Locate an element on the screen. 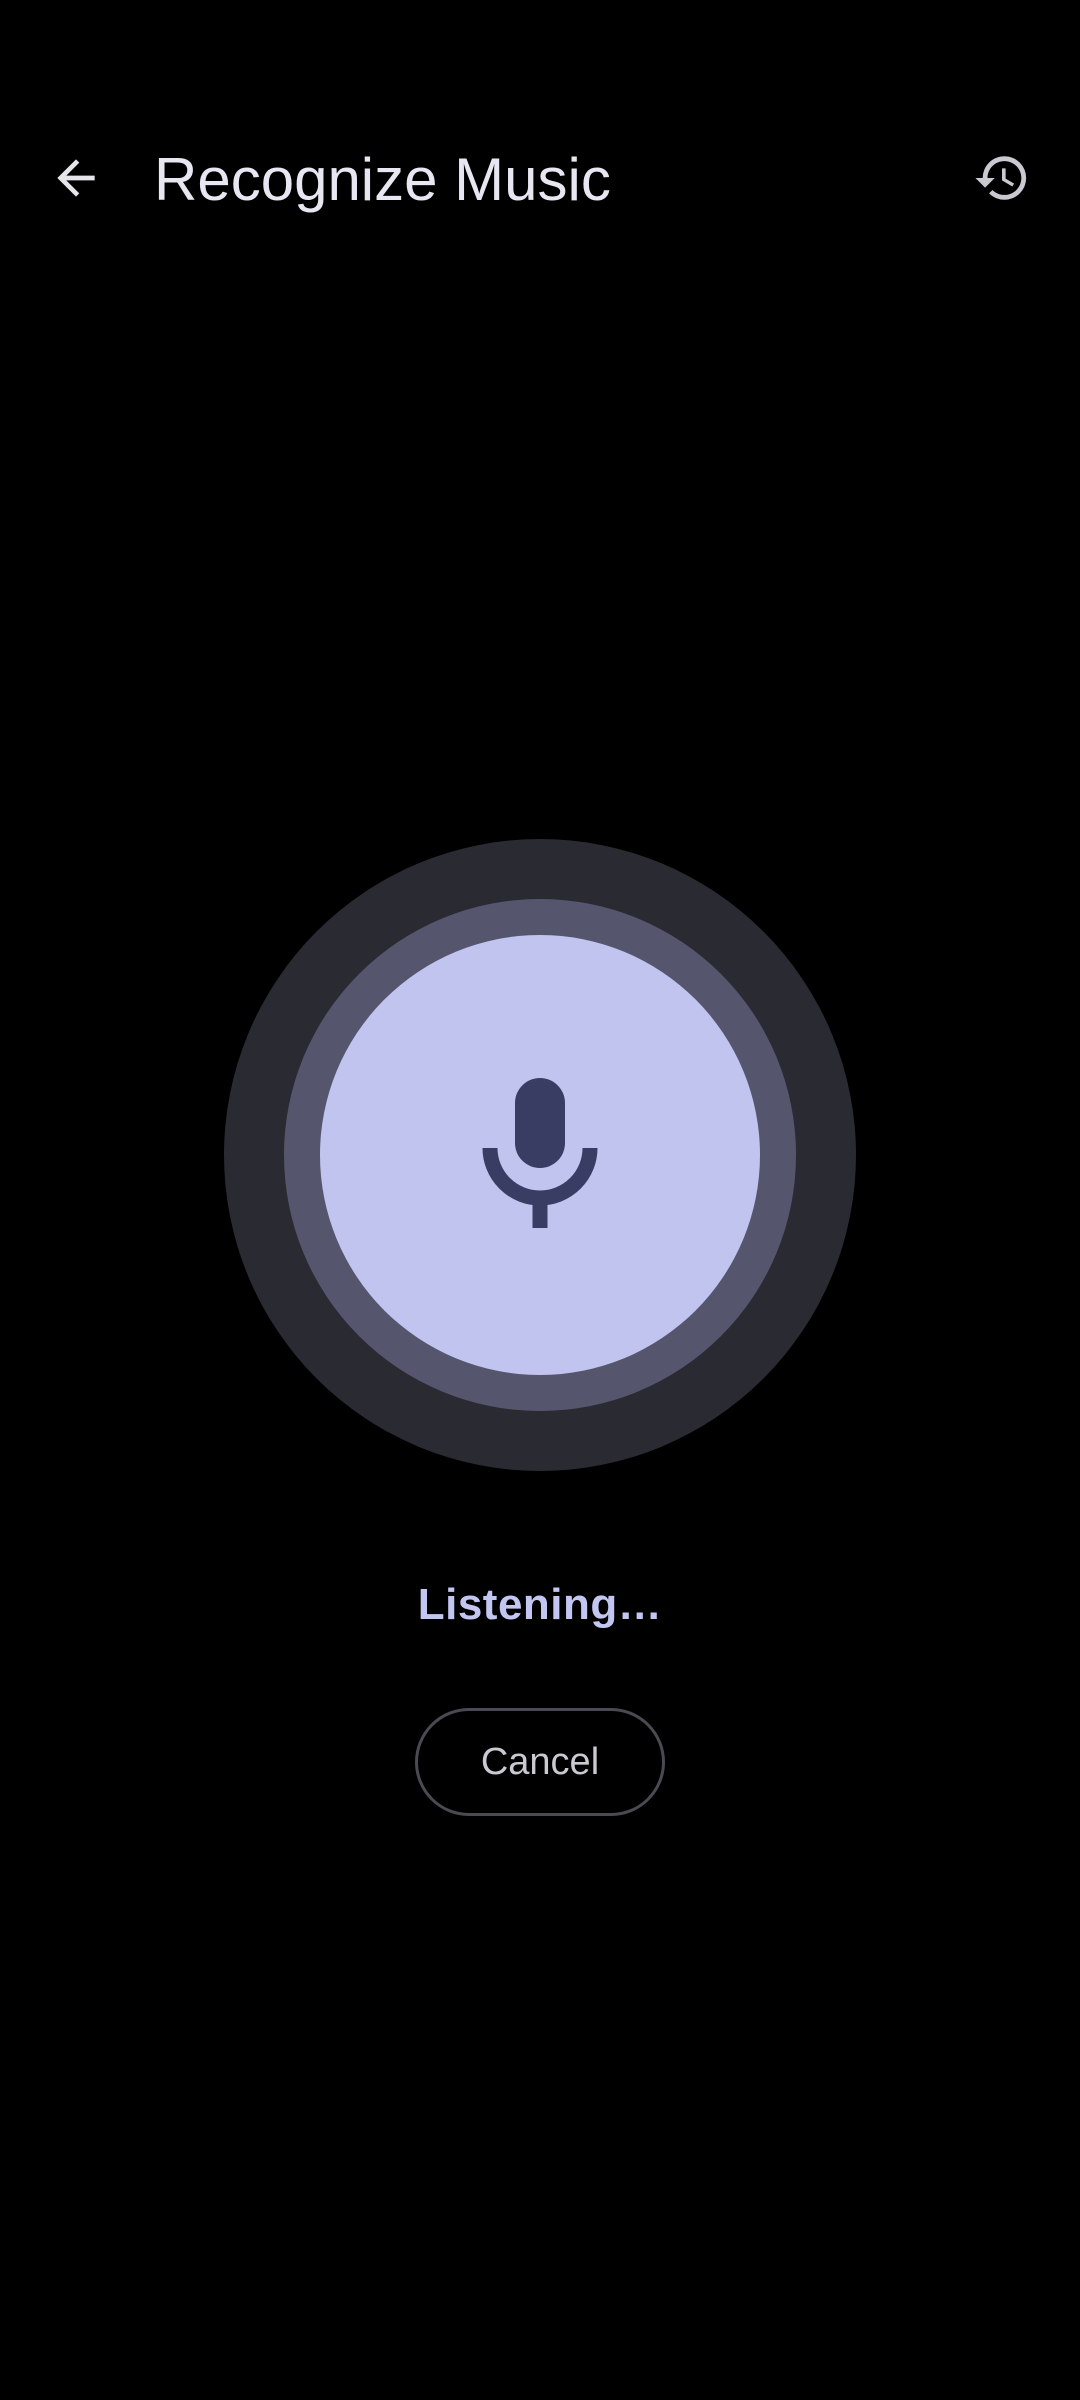 The width and height of the screenshot is (1080, 2400). microphone-icon is located at coordinates (540, 1155).